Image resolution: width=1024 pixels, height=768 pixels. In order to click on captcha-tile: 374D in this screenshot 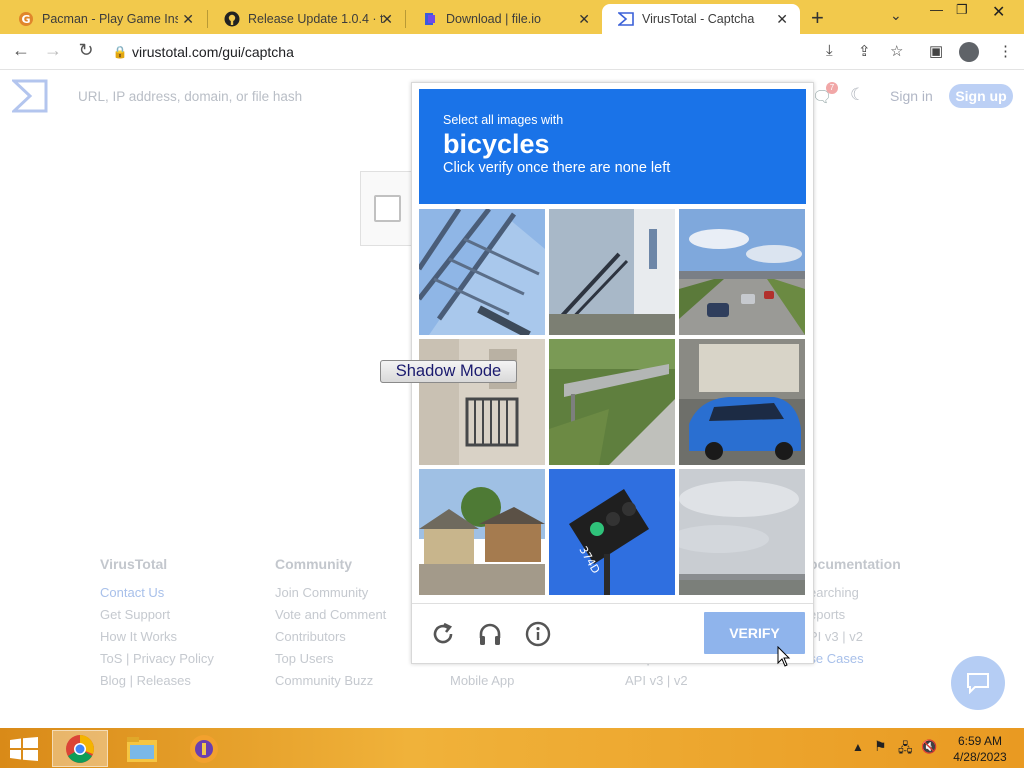, I will do `click(612, 532)`.